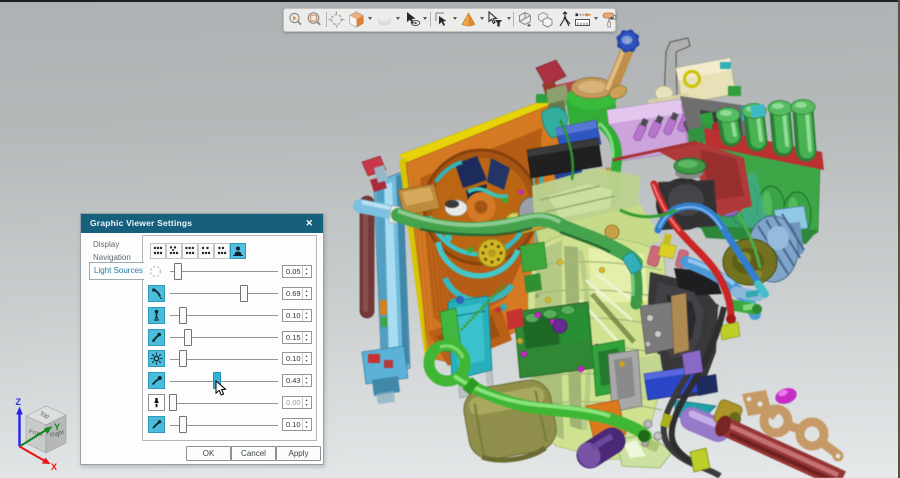  I want to click on svg-text: Y, so click(57, 427).